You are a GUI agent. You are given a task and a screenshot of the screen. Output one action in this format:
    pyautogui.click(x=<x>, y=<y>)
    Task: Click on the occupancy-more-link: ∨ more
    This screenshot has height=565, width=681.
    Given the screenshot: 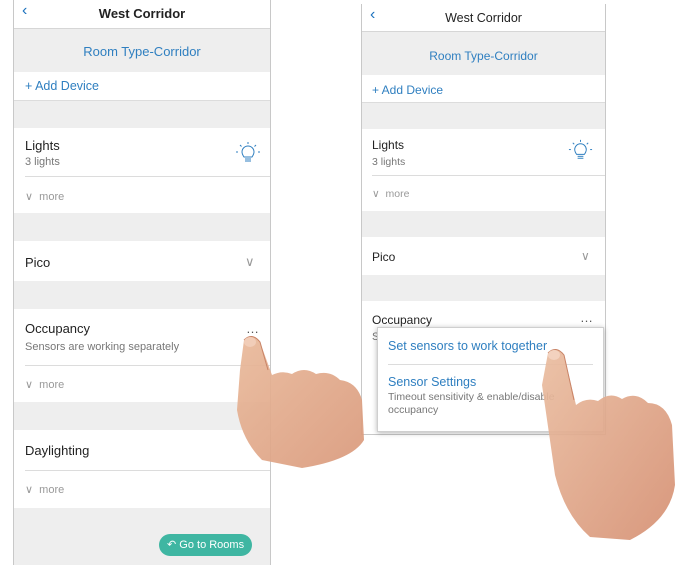 What is the action you would take?
    pyautogui.click(x=44, y=384)
    